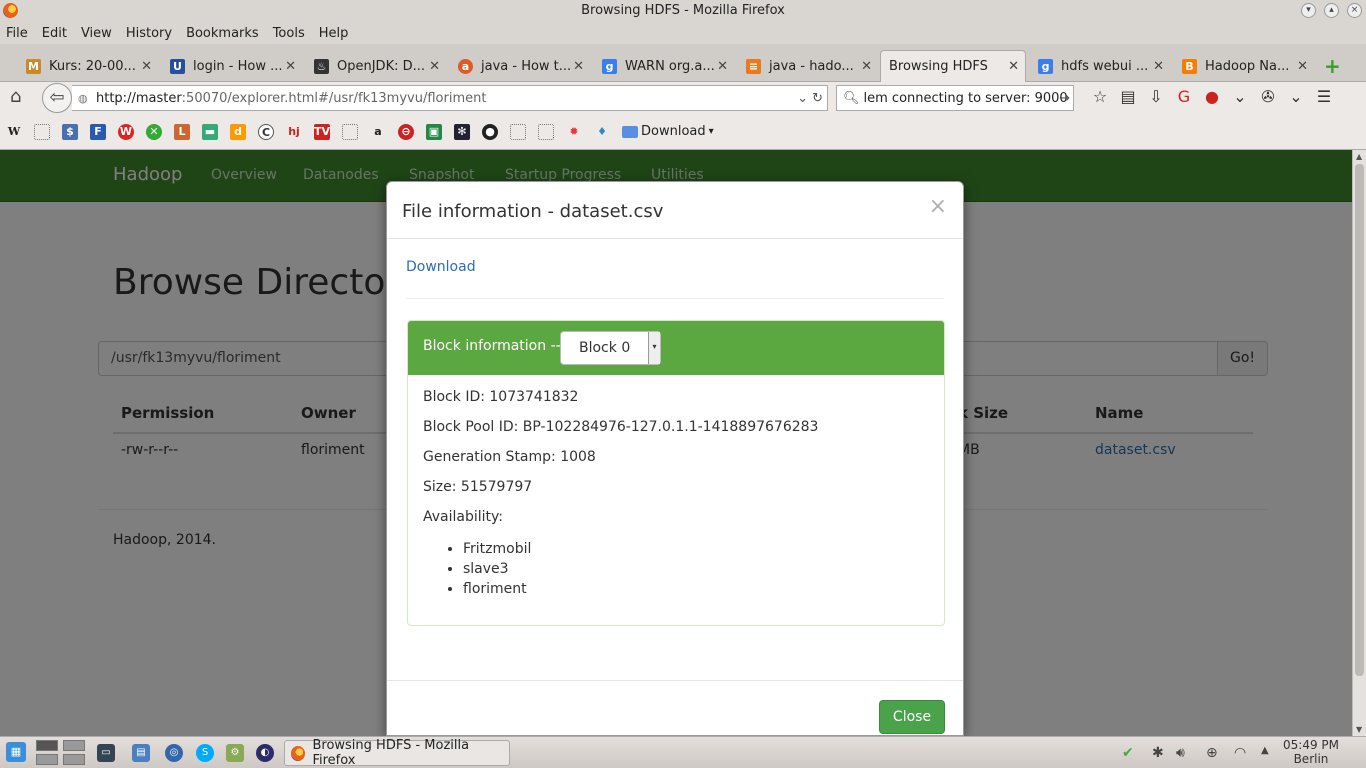  What do you see at coordinates (222, 33) in the screenshot?
I see `menu-bookmarks: Bookmarks` at bounding box center [222, 33].